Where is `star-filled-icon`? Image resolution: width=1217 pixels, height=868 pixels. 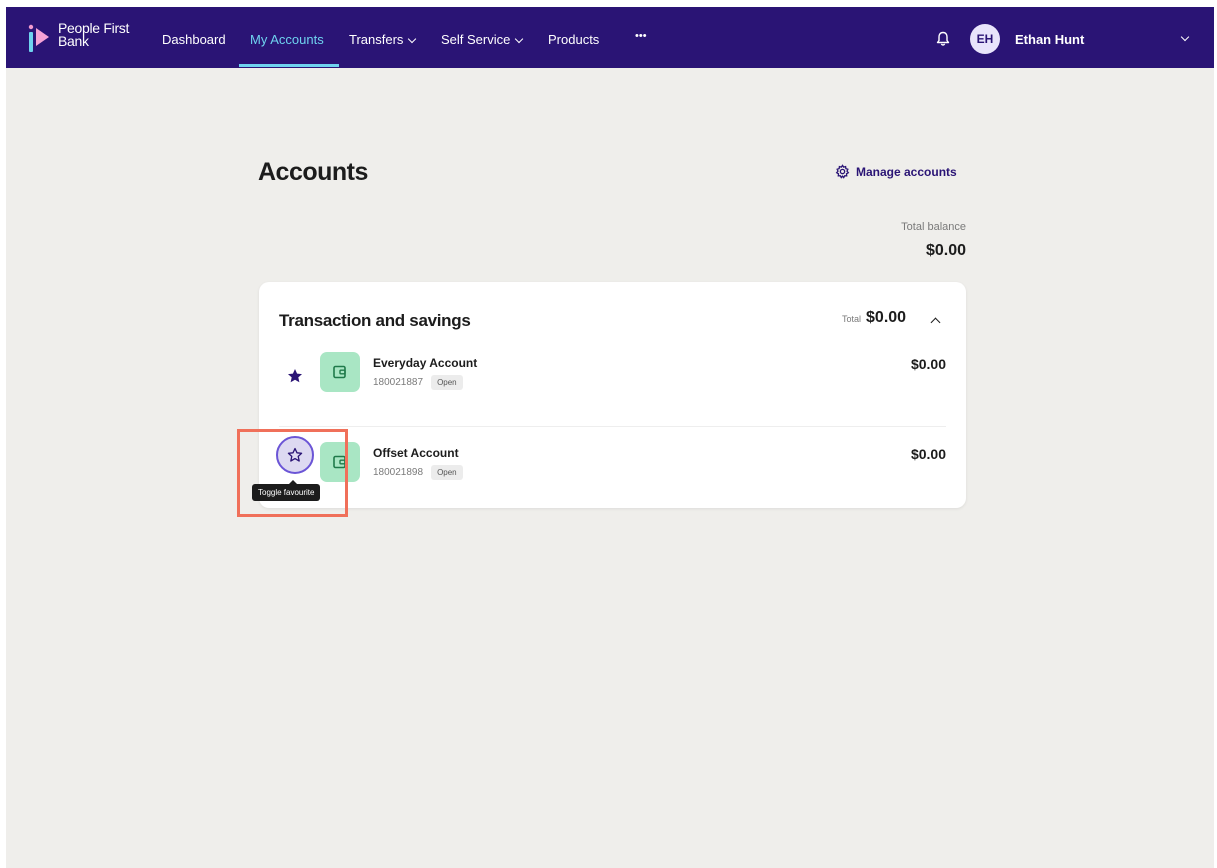 star-filled-icon is located at coordinates (295, 376).